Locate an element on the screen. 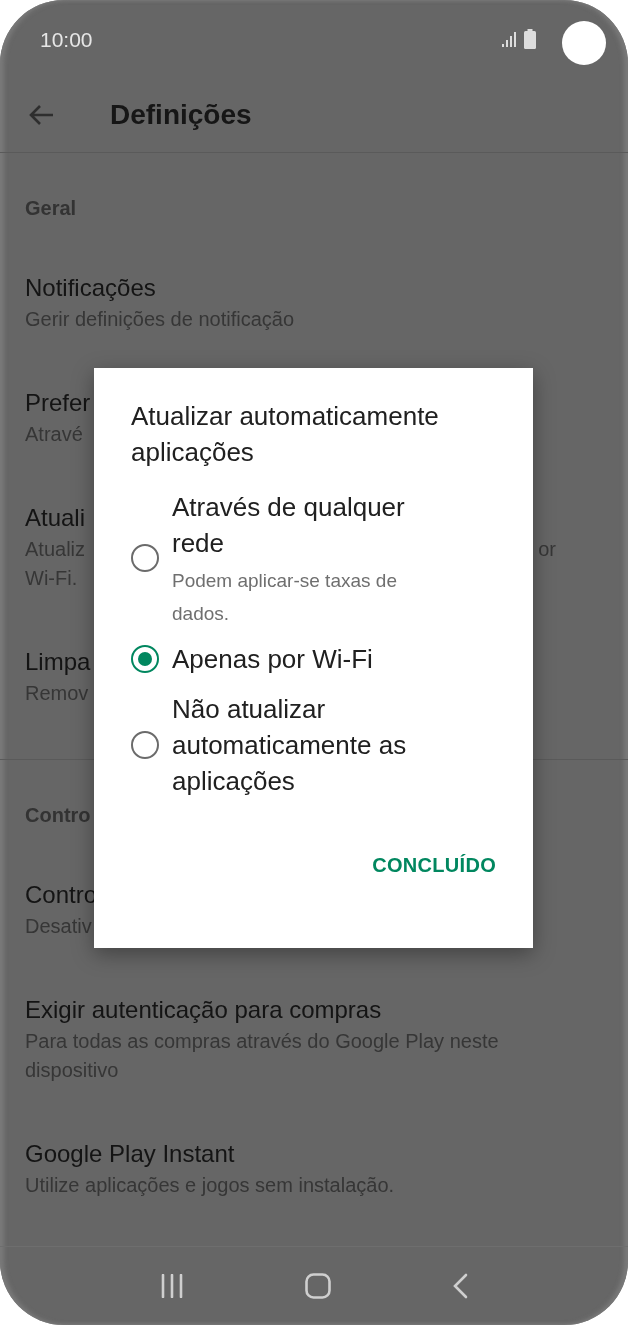  dialog-title: Atualizar automaticamente aplicações is located at coordinates (285, 434).